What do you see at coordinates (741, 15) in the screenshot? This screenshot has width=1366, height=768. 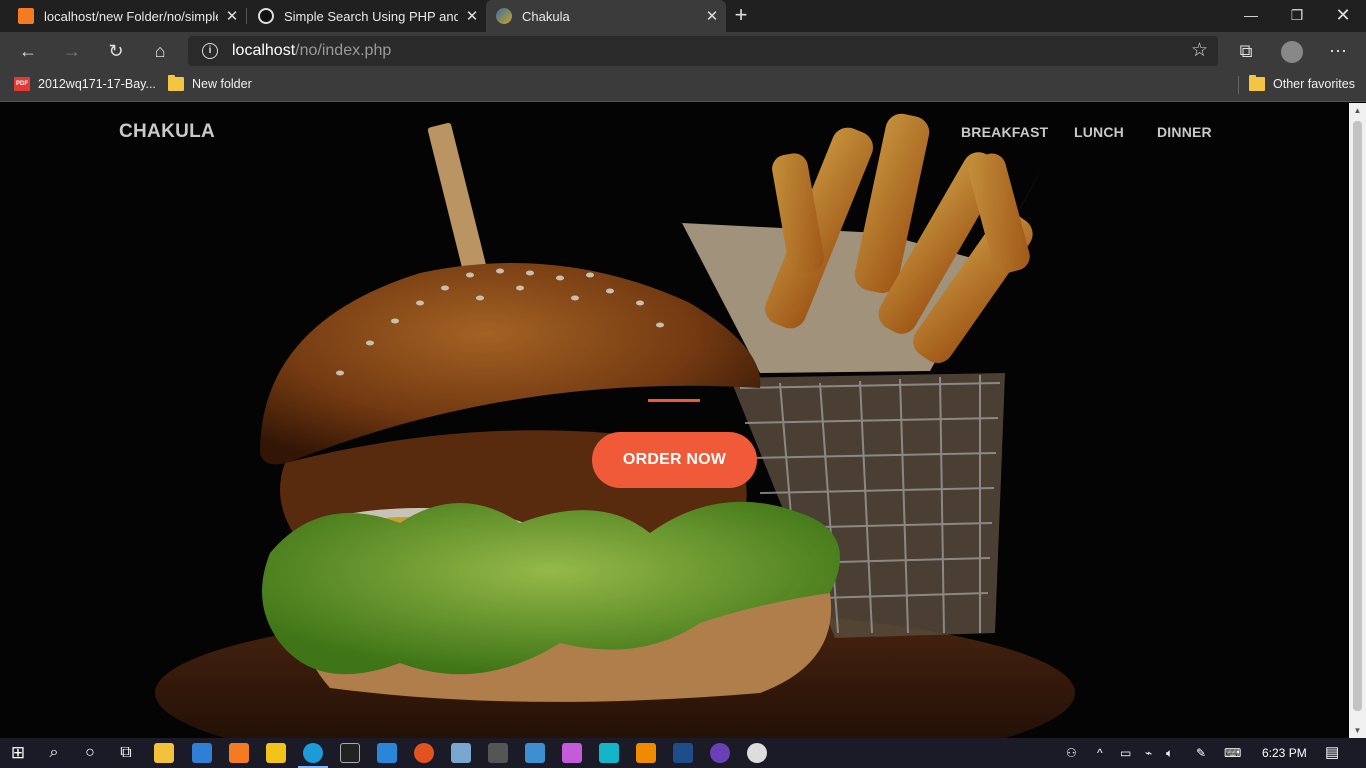 I see `new-tab-icon: +` at bounding box center [741, 15].